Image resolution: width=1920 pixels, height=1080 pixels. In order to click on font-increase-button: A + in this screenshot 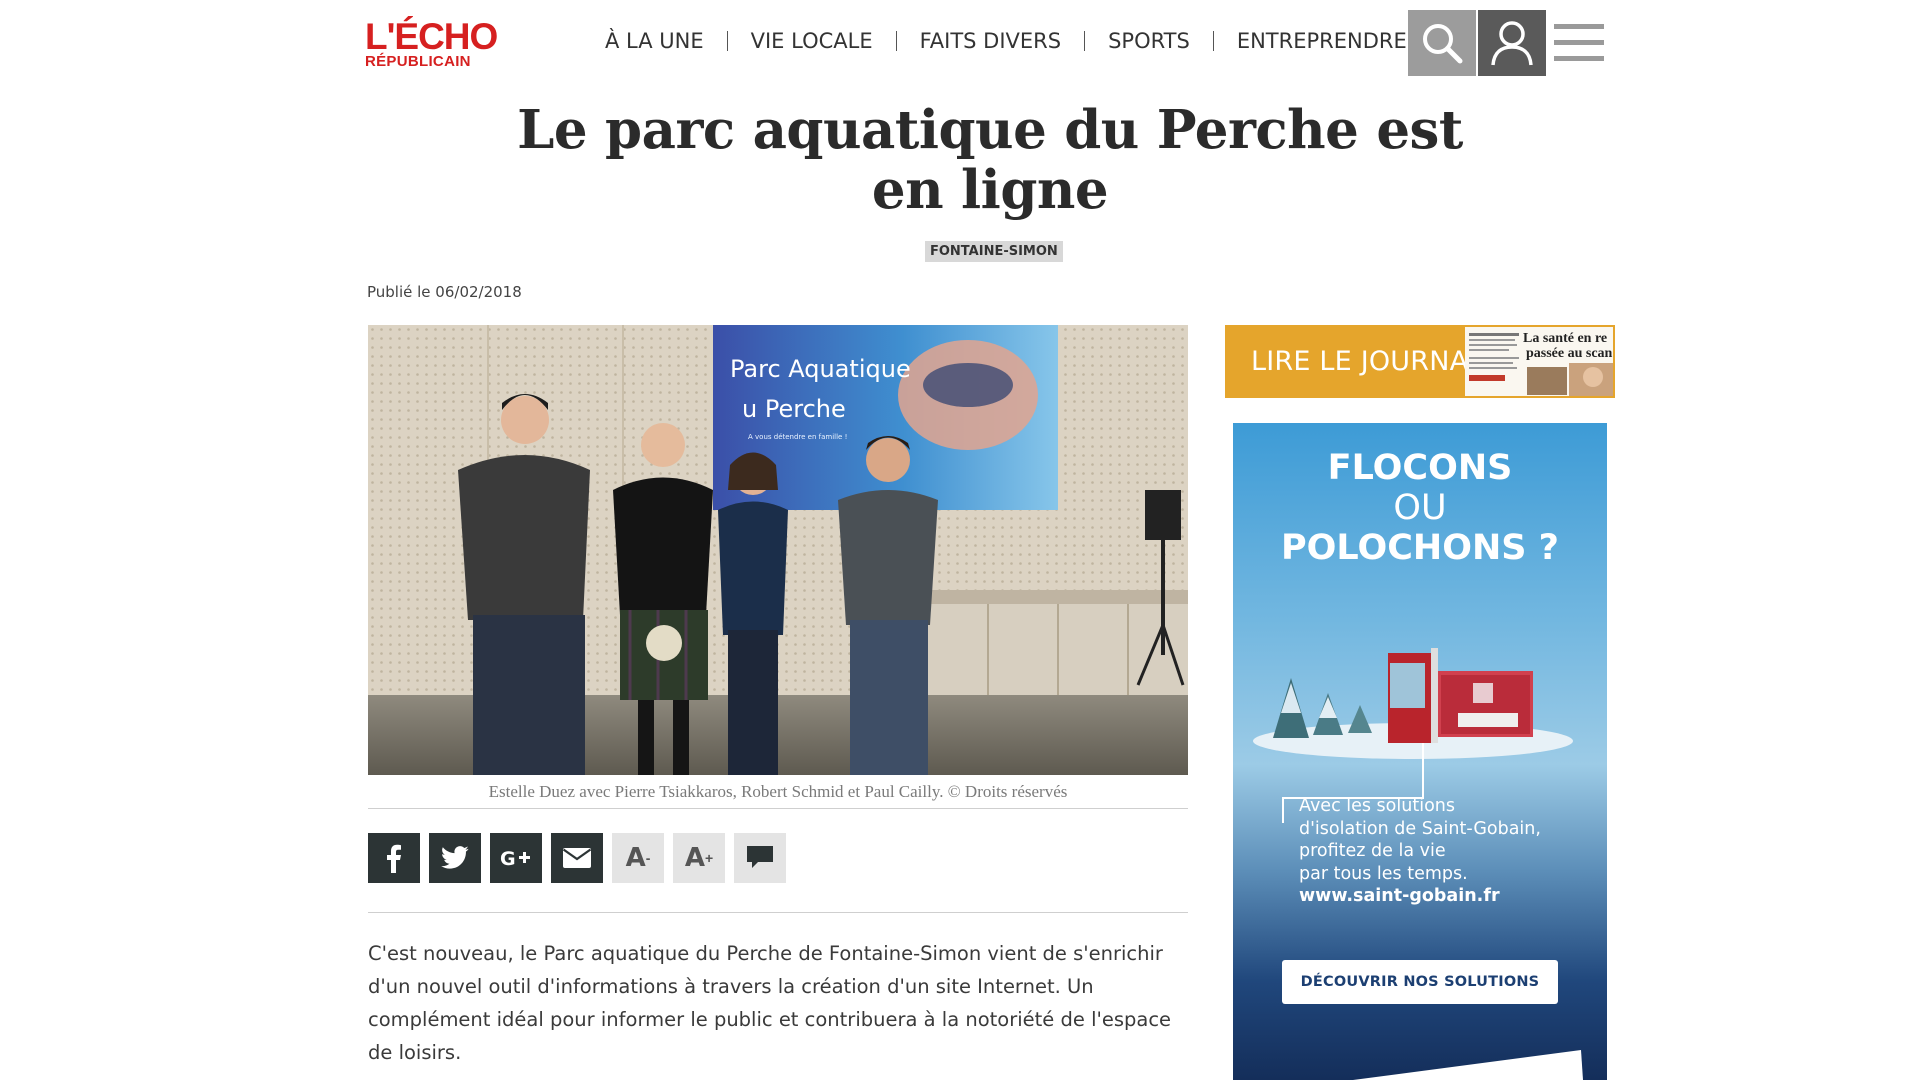, I will do `click(699, 858)`.